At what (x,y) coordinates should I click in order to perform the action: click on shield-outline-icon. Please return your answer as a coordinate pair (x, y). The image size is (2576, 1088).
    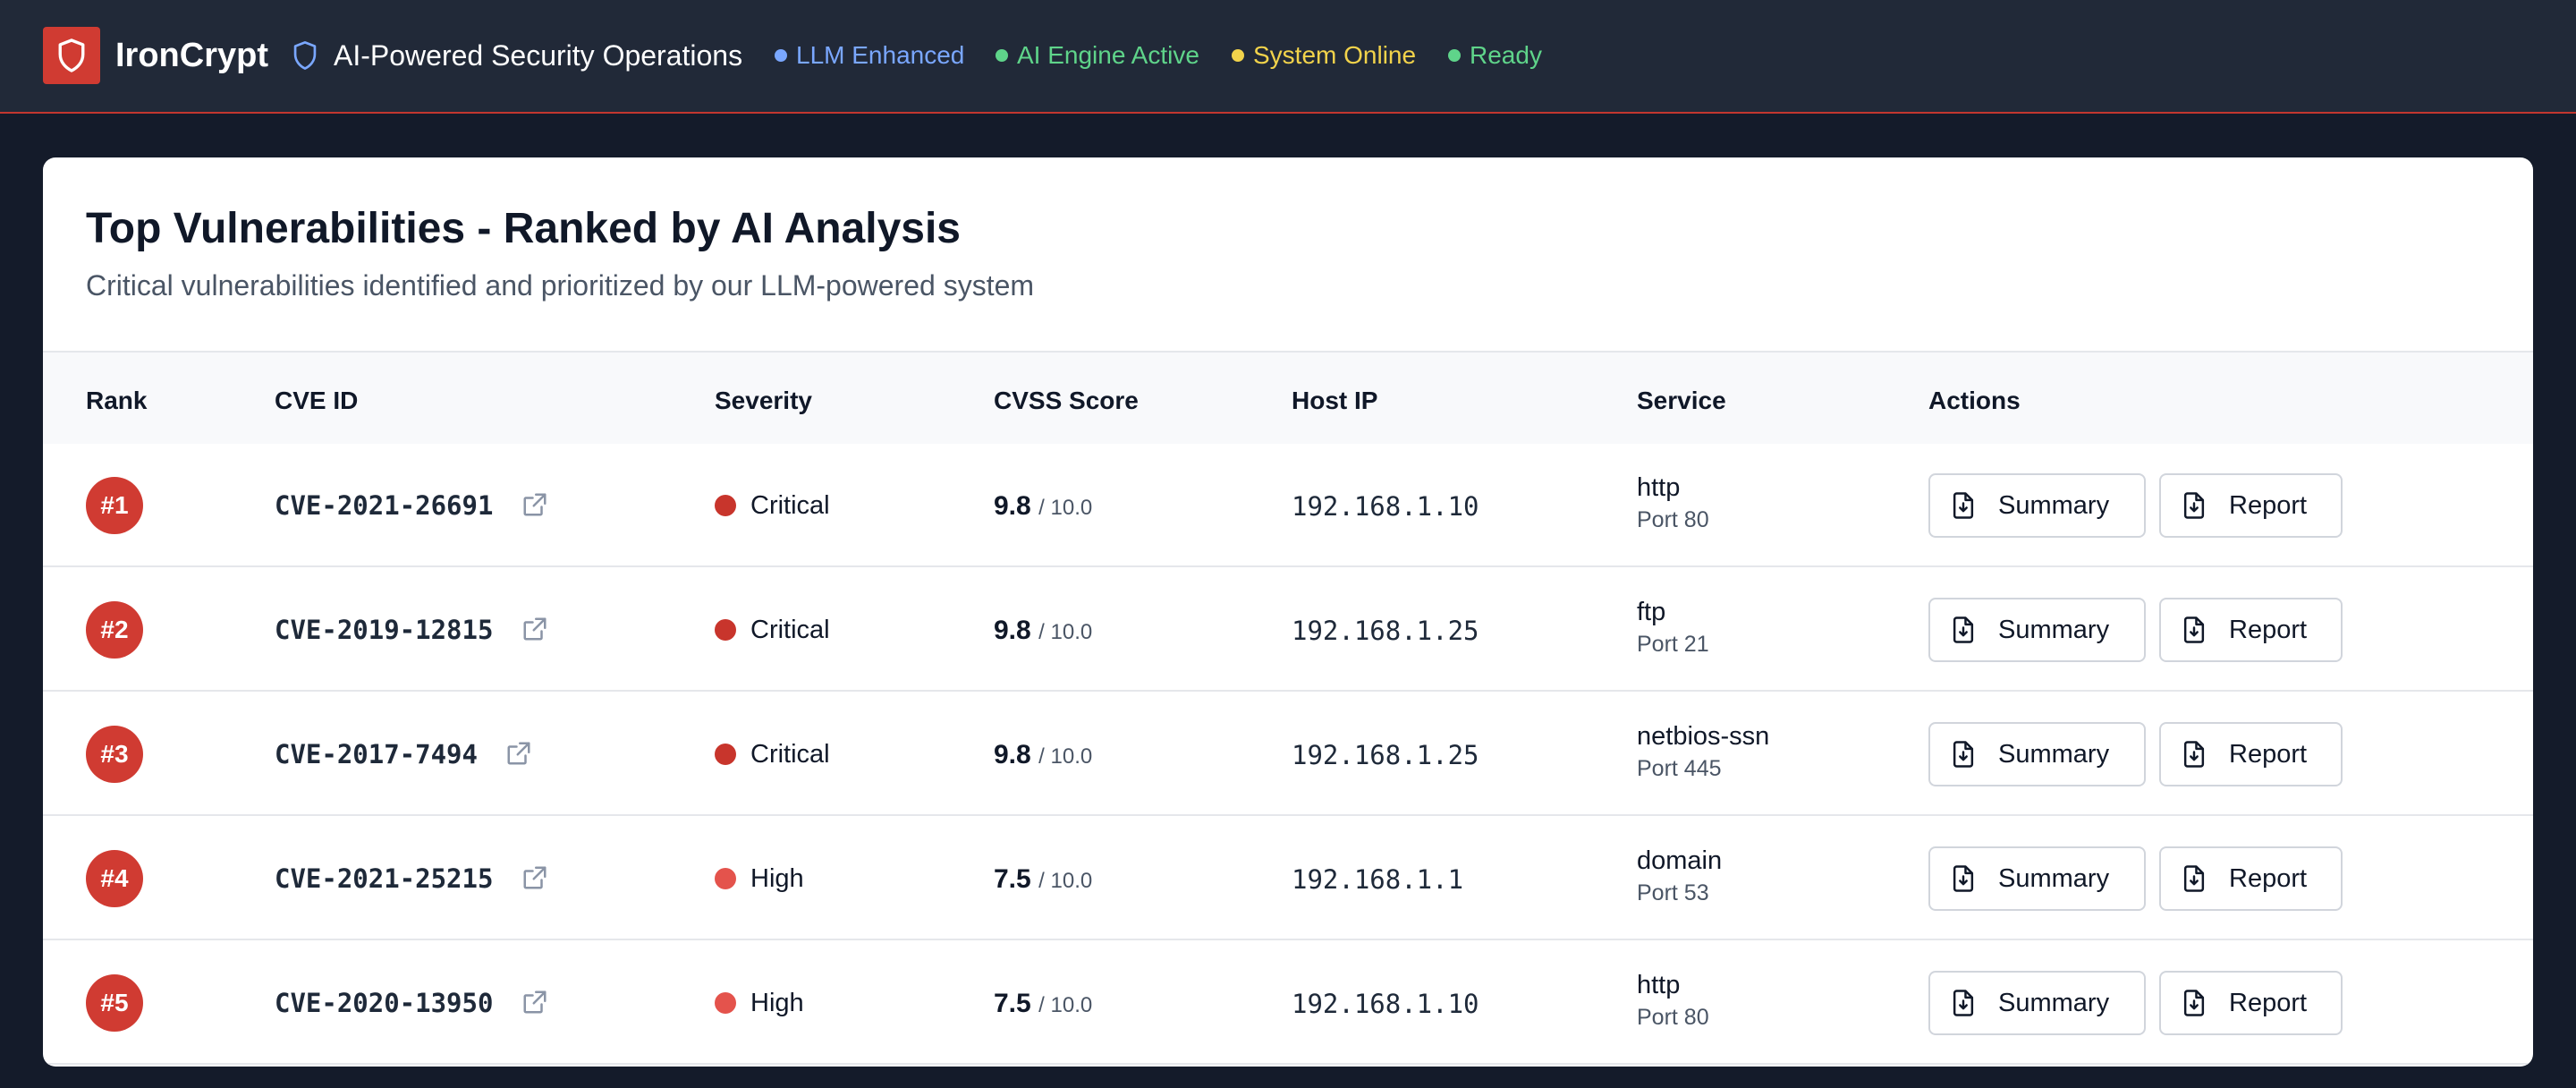
    Looking at the image, I should click on (305, 55).